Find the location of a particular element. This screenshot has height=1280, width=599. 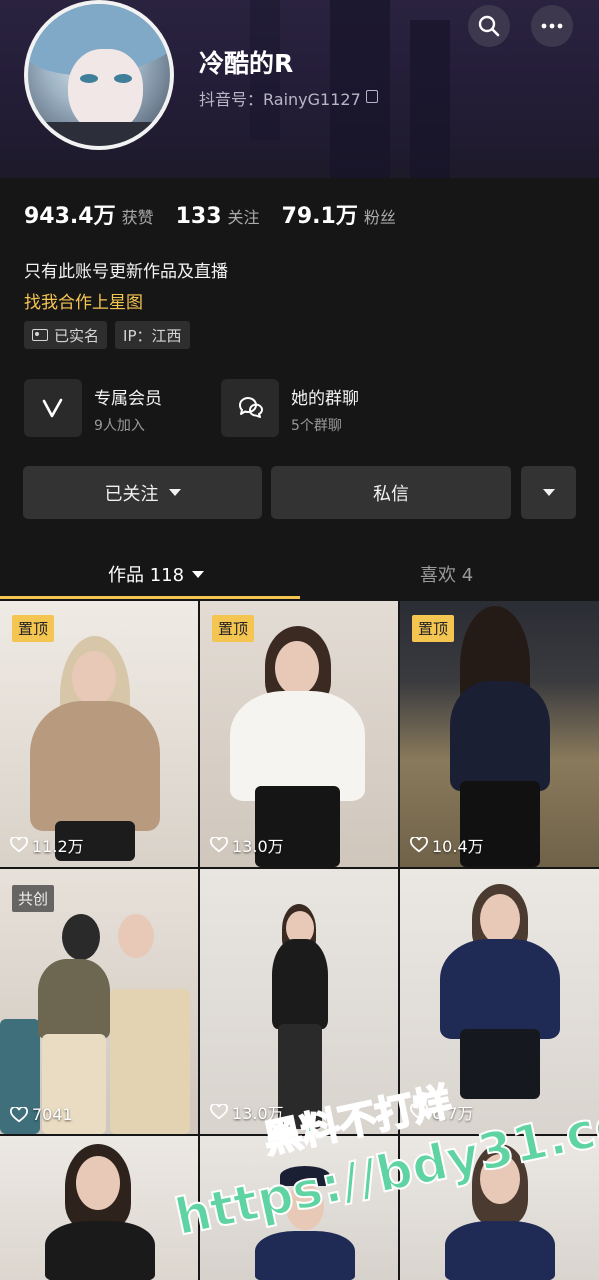

like-count: 13.0万 is located at coordinates (247, 845).